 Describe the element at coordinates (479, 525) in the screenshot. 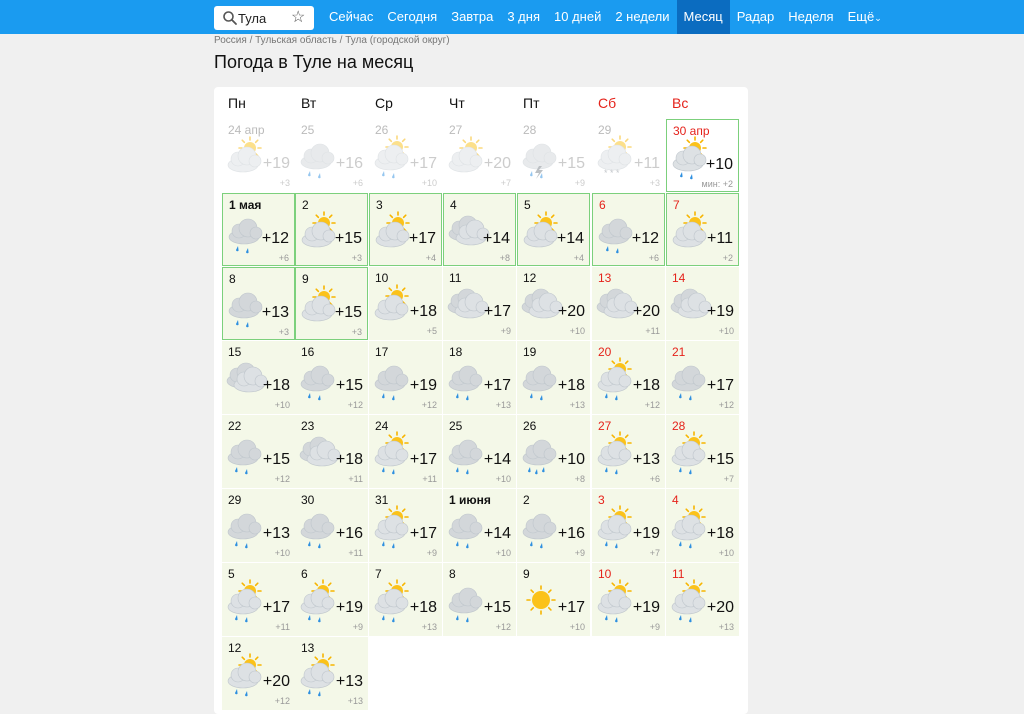

I see `day-cell: 1 июня +14 +10` at that location.